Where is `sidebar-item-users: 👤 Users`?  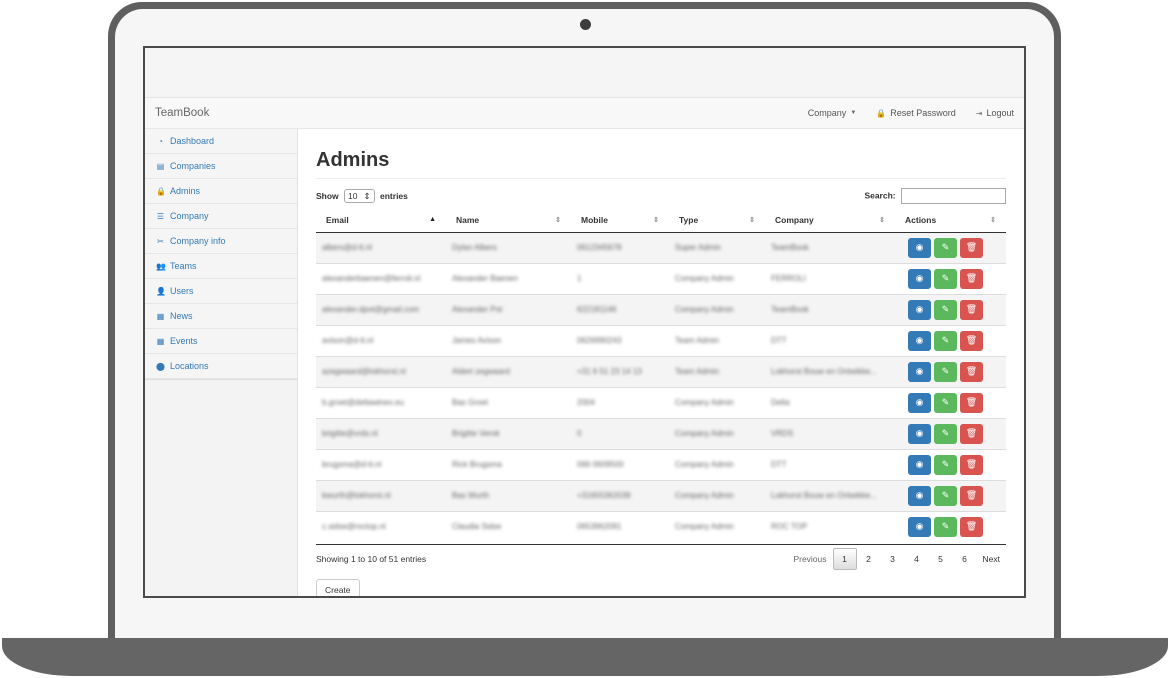
sidebar-item-users: 👤 Users is located at coordinates (221, 291).